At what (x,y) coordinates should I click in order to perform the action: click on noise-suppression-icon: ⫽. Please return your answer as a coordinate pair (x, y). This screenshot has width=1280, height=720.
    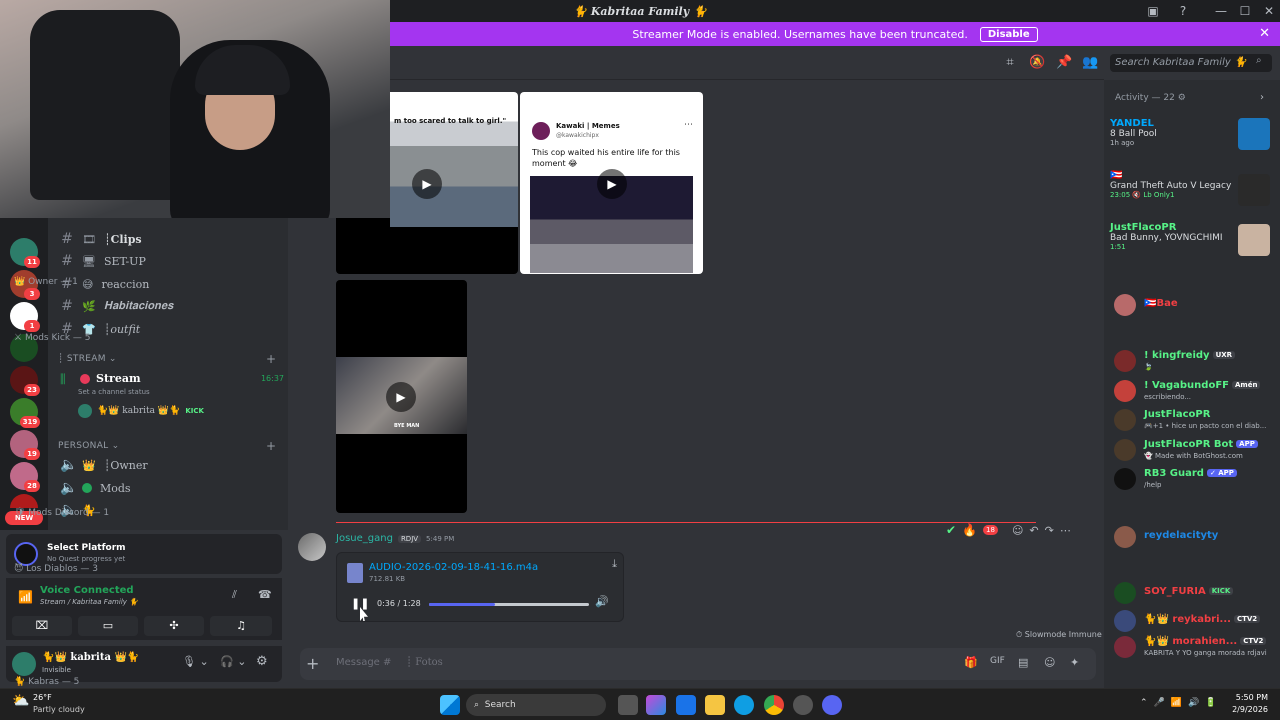
    Looking at the image, I should click on (234, 595).